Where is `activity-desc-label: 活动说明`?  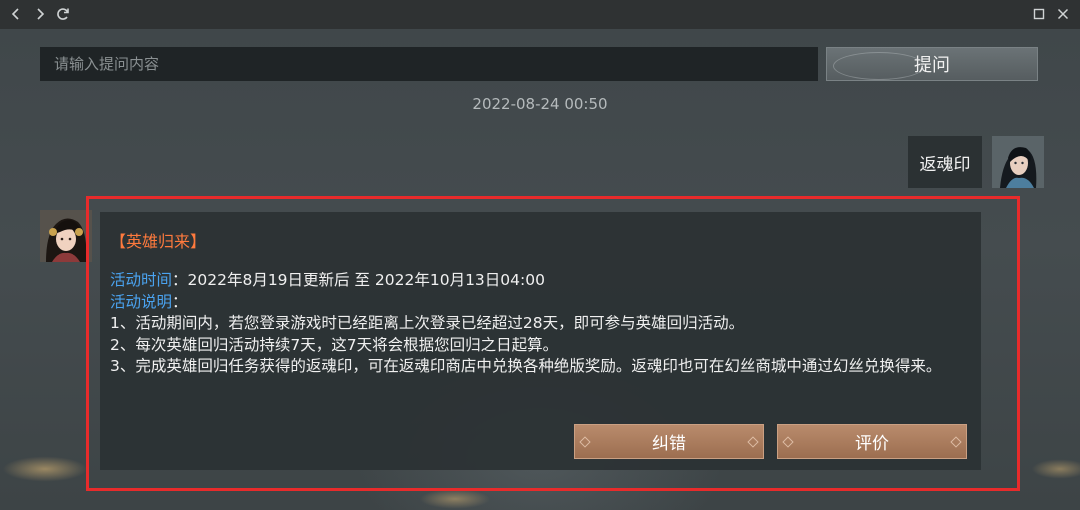
activity-desc-label: 活动说明 is located at coordinates (141, 301).